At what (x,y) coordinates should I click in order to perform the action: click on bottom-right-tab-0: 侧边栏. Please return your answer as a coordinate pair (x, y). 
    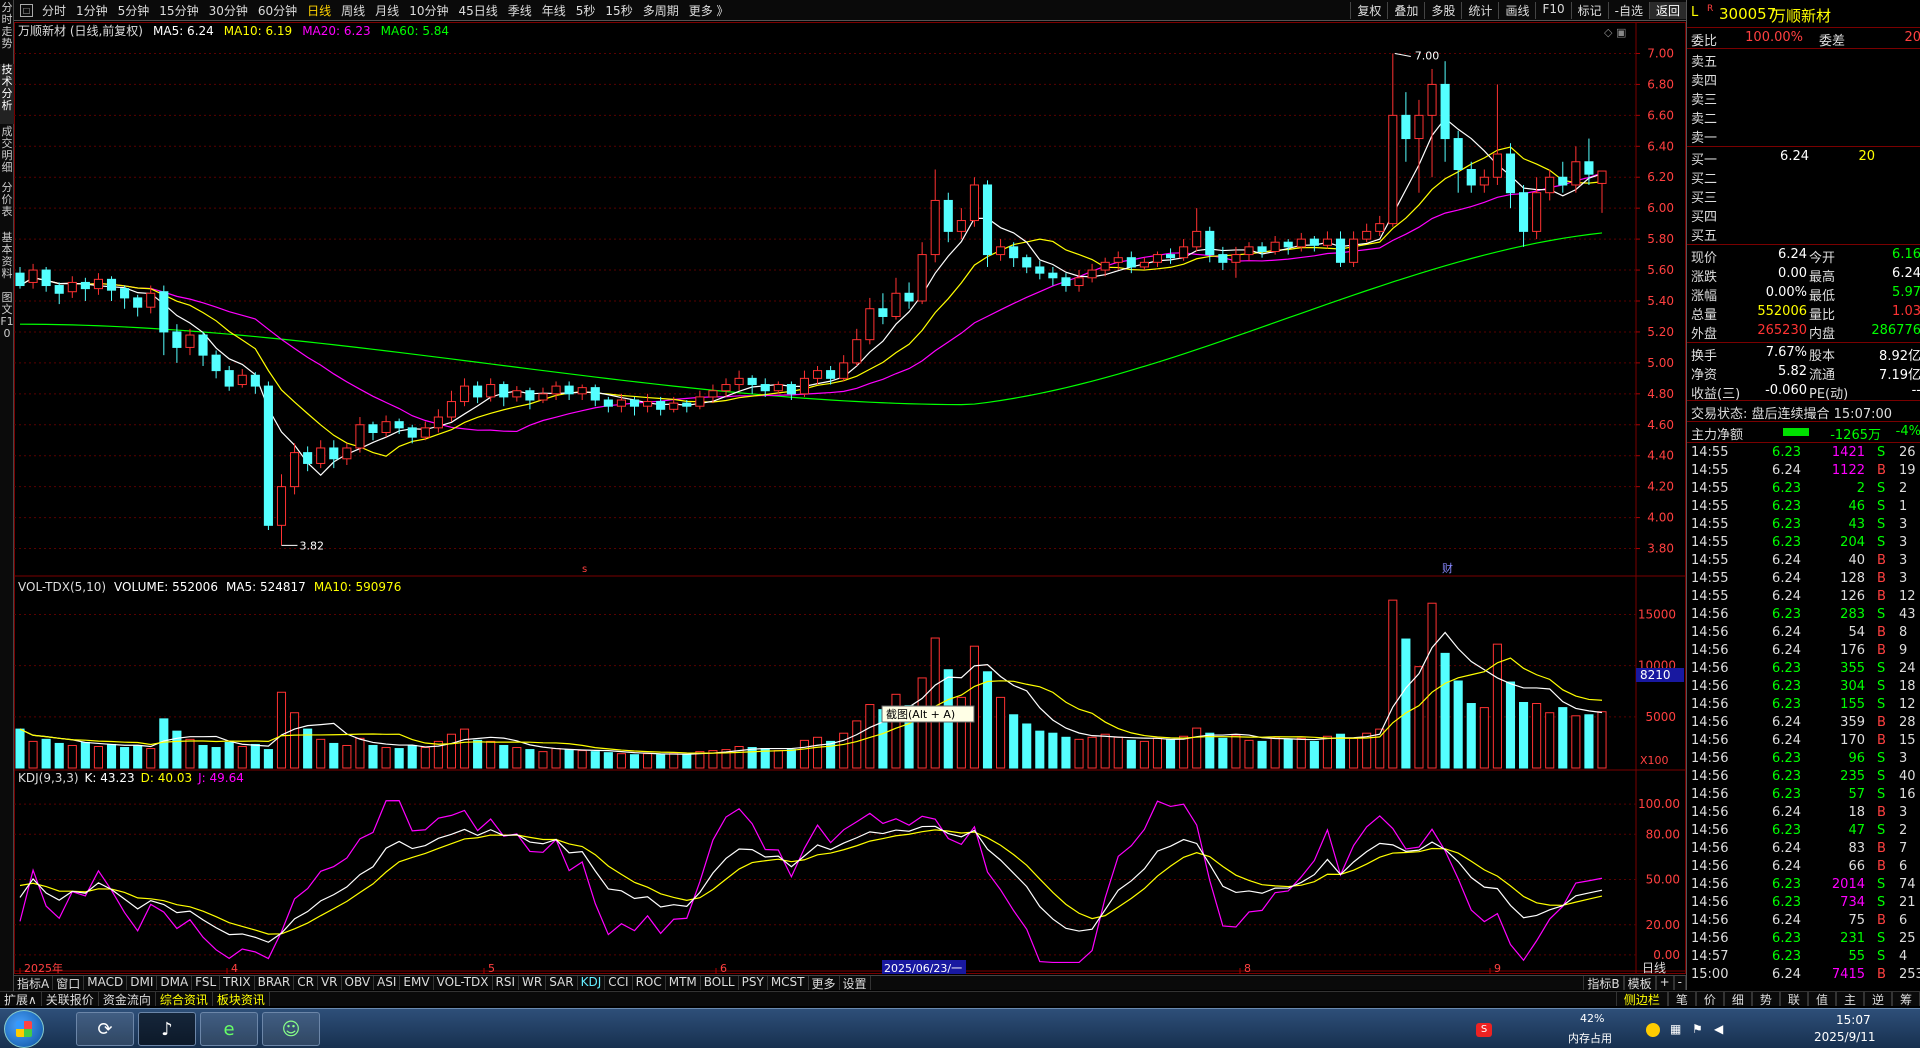
    Looking at the image, I should click on (1641, 999).